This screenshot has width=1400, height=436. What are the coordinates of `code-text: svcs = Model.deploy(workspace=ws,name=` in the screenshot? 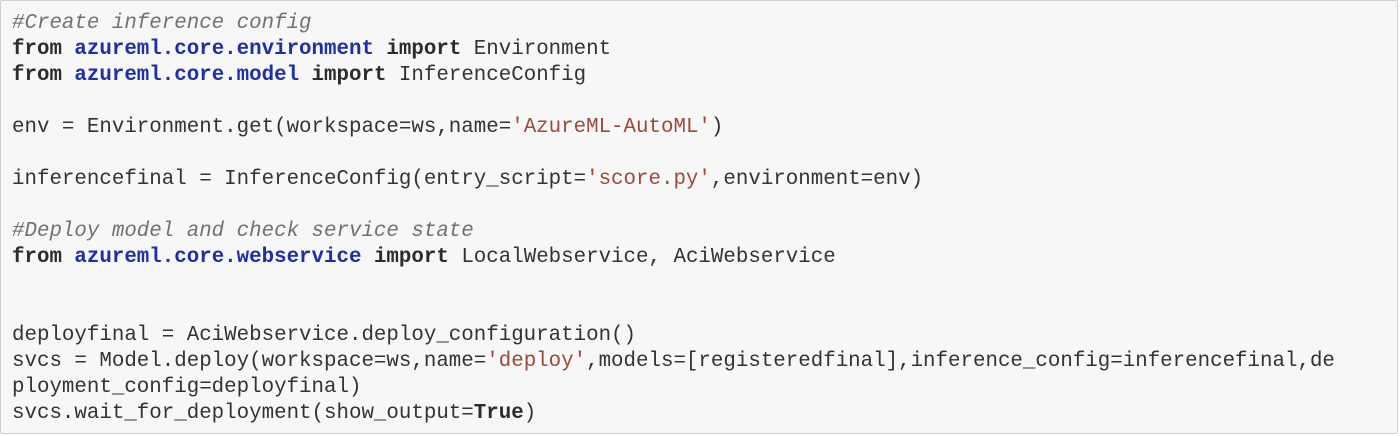 It's located at (249, 361).